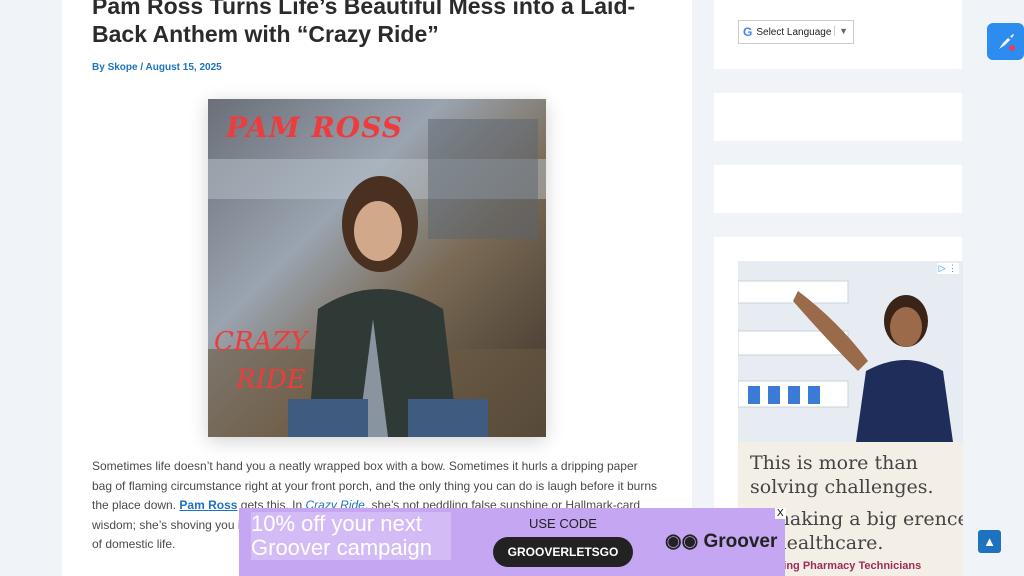 This screenshot has height=576, width=1024. Describe the element at coordinates (947, 268) in the screenshot. I see `adchoices-icon: ▷ ⋮` at that location.